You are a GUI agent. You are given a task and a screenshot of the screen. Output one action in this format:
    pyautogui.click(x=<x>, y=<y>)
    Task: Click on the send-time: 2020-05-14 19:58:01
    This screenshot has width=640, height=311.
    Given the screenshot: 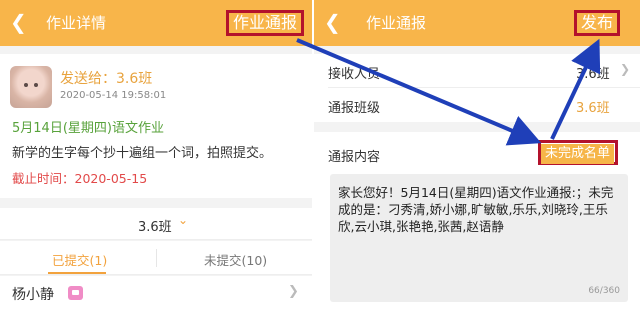 What is the action you would take?
    pyautogui.click(x=113, y=95)
    